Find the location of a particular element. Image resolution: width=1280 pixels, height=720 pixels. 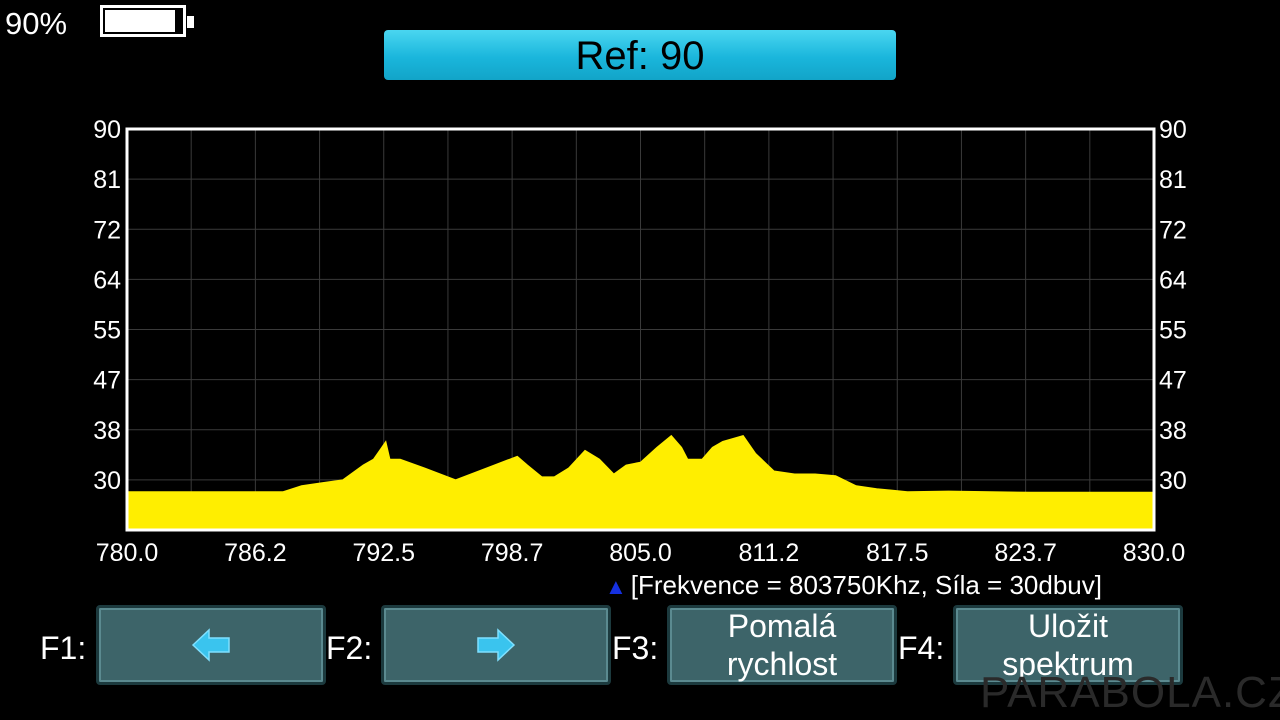

y-tick-label-left: 81 is located at coordinates (107, 180).